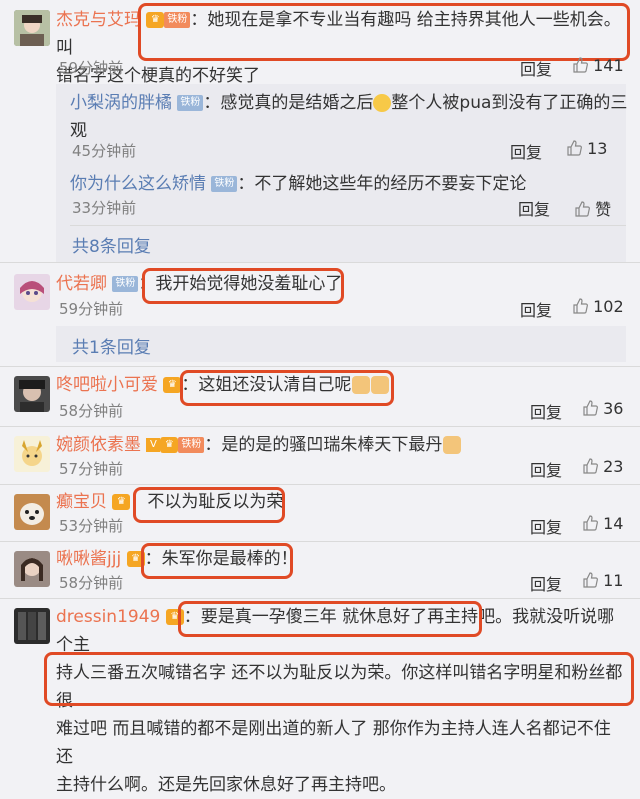 Image resolution: width=640 pixels, height=799 pixels. What do you see at coordinates (107, 385) in the screenshot?
I see `username: 咚吧啦小可爱` at bounding box center [107, 385].